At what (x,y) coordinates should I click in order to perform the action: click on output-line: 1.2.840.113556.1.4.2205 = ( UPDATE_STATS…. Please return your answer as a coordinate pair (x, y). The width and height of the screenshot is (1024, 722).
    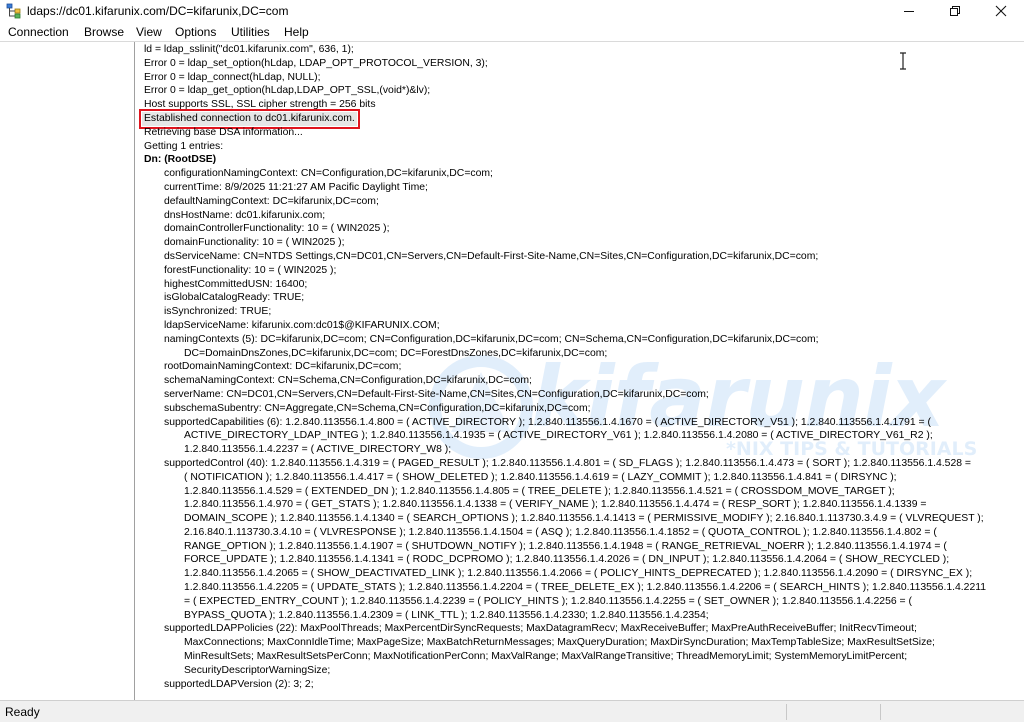
    Looking at the image, I should click on (583, 588).